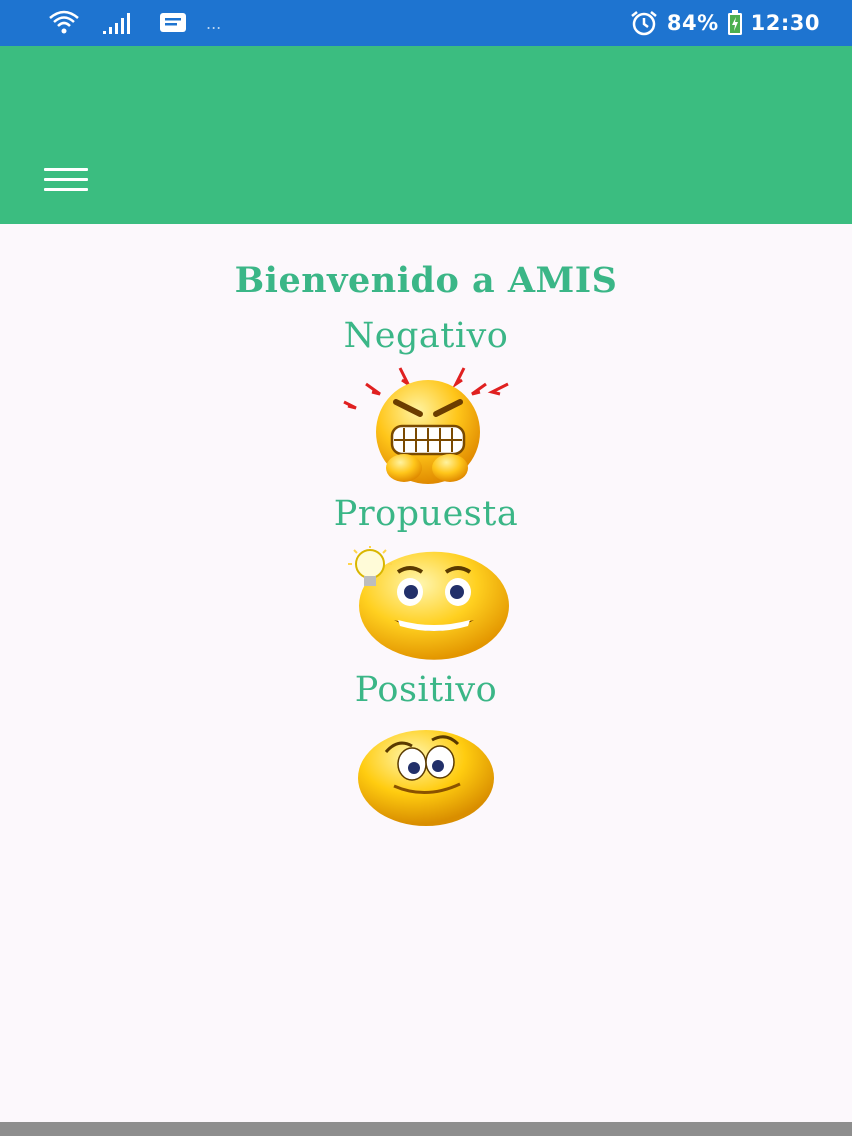  Describe the element at coordinates (785, 23) in the screenshot. I see `clock: 12:30` at that location.